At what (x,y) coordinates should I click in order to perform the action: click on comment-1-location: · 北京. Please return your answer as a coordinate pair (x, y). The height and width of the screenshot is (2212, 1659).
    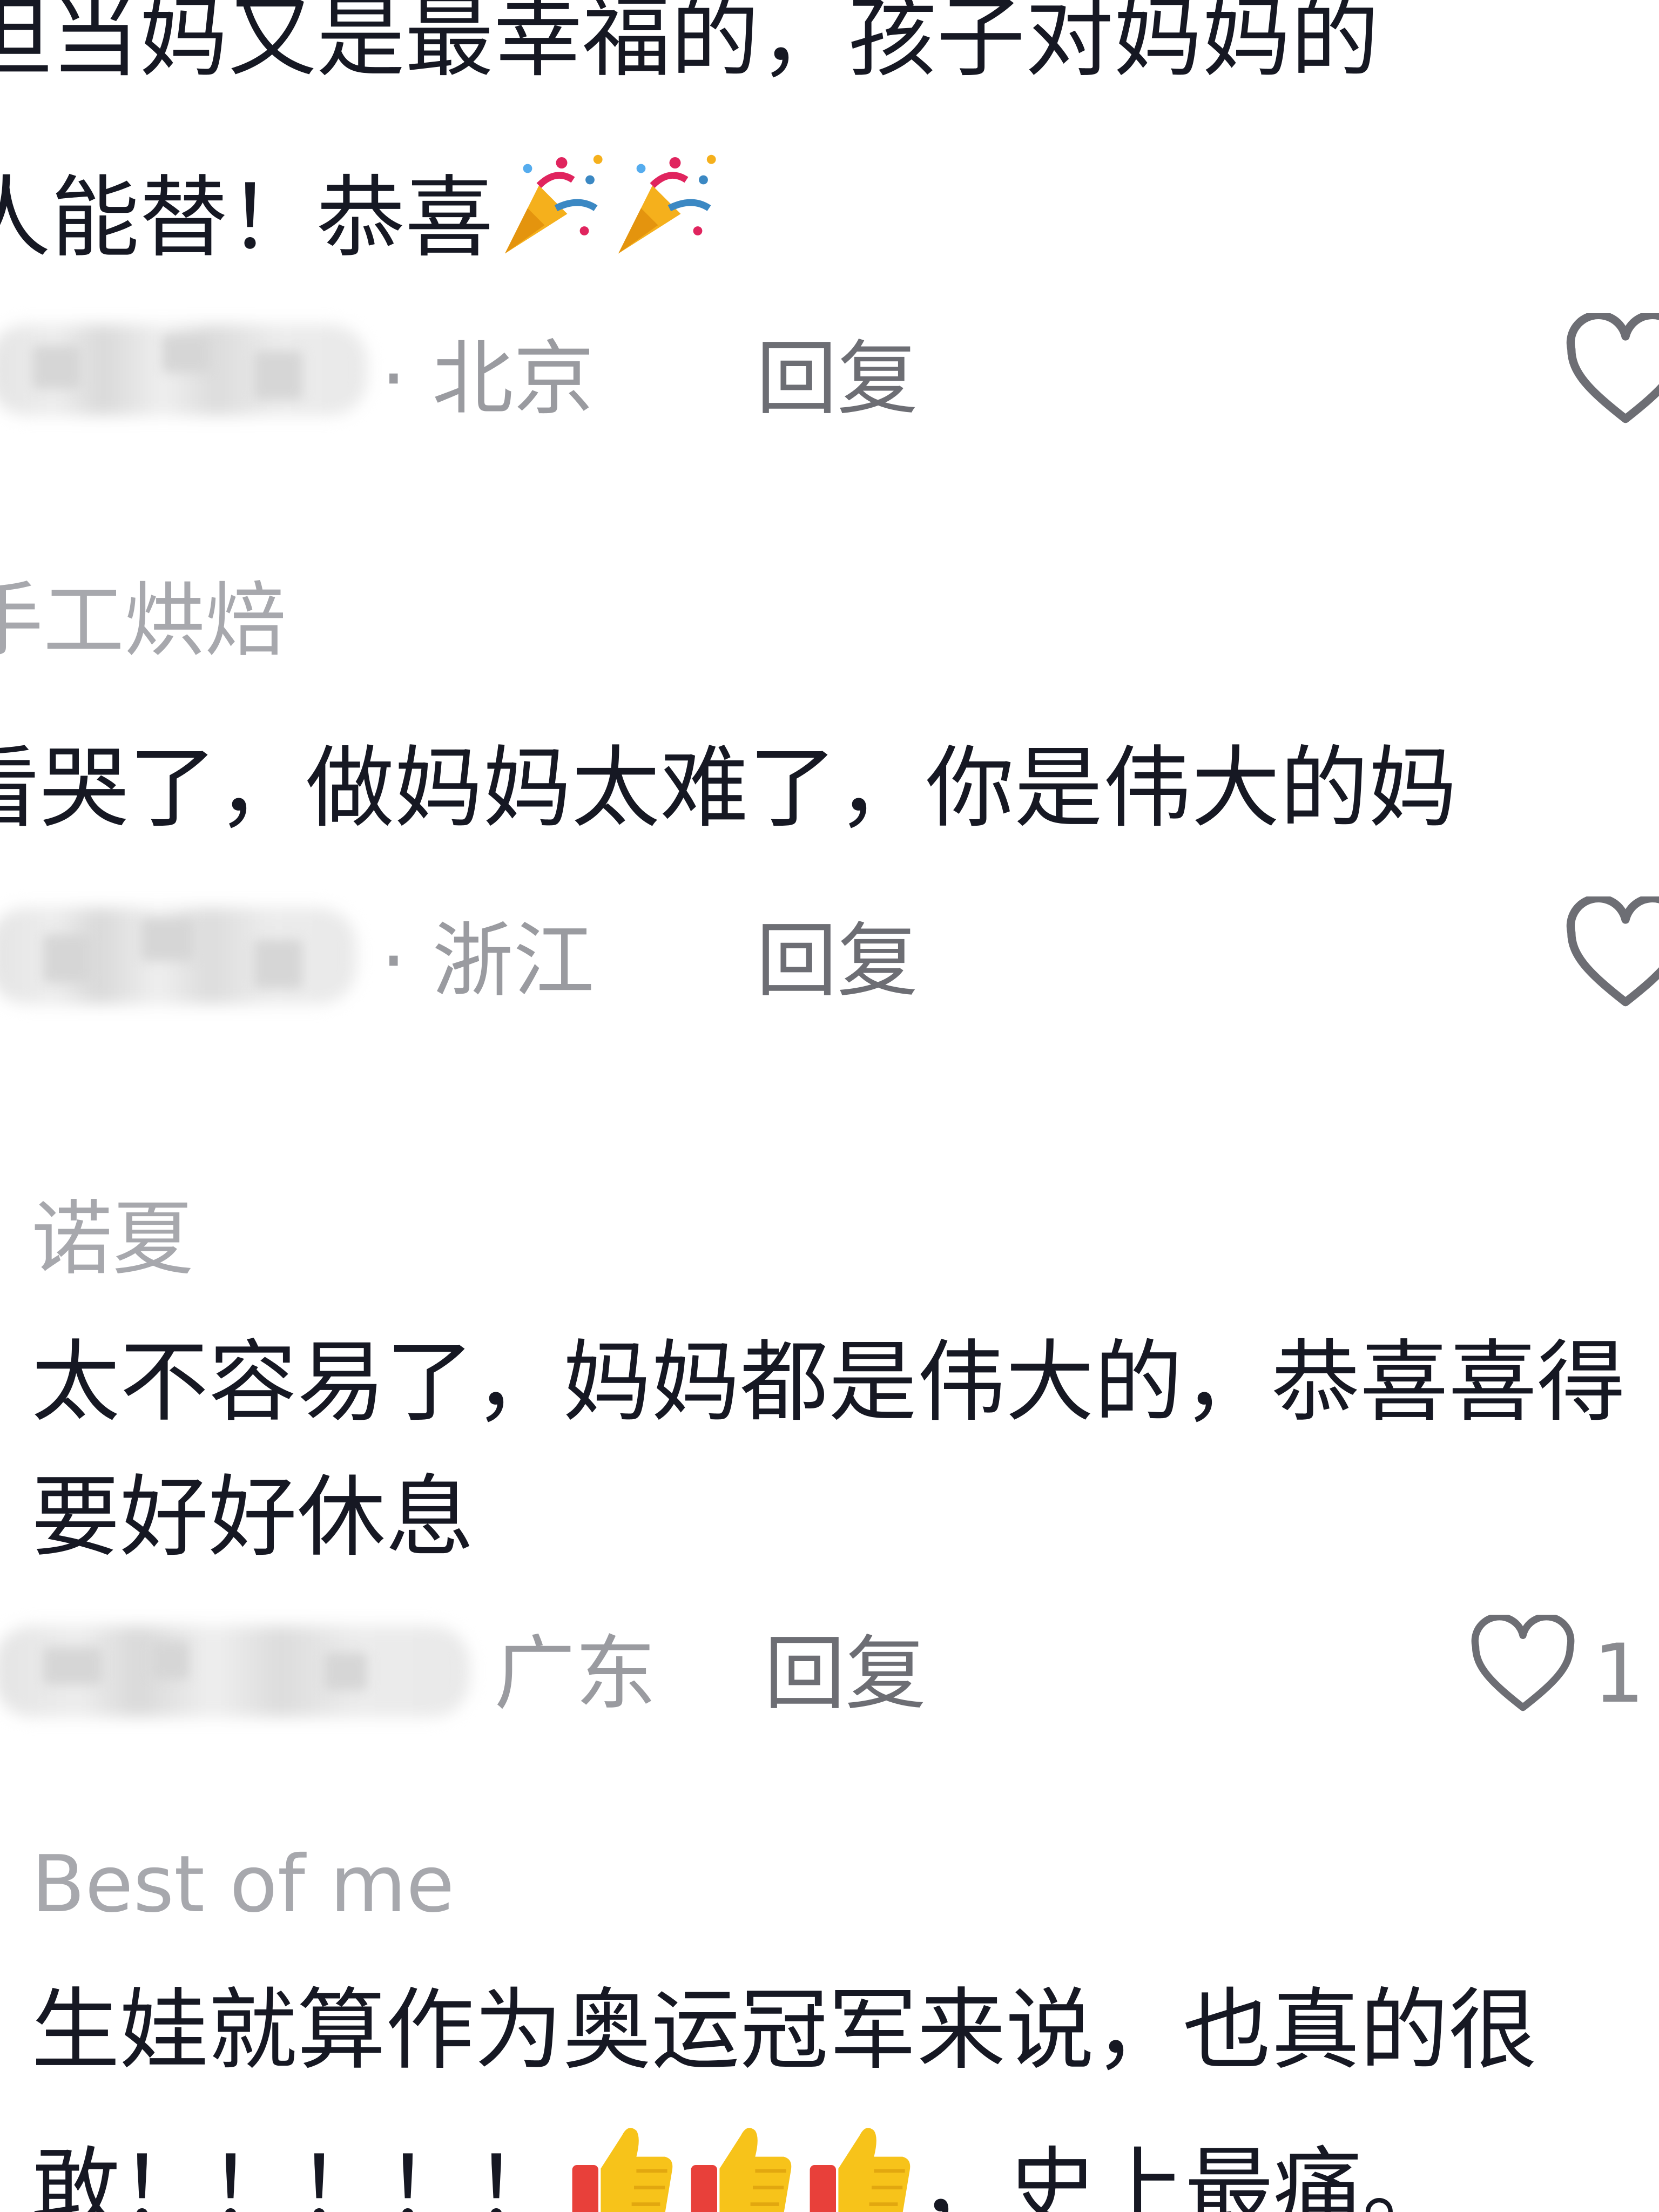
    Looking at the image, I should click on (488, 379).